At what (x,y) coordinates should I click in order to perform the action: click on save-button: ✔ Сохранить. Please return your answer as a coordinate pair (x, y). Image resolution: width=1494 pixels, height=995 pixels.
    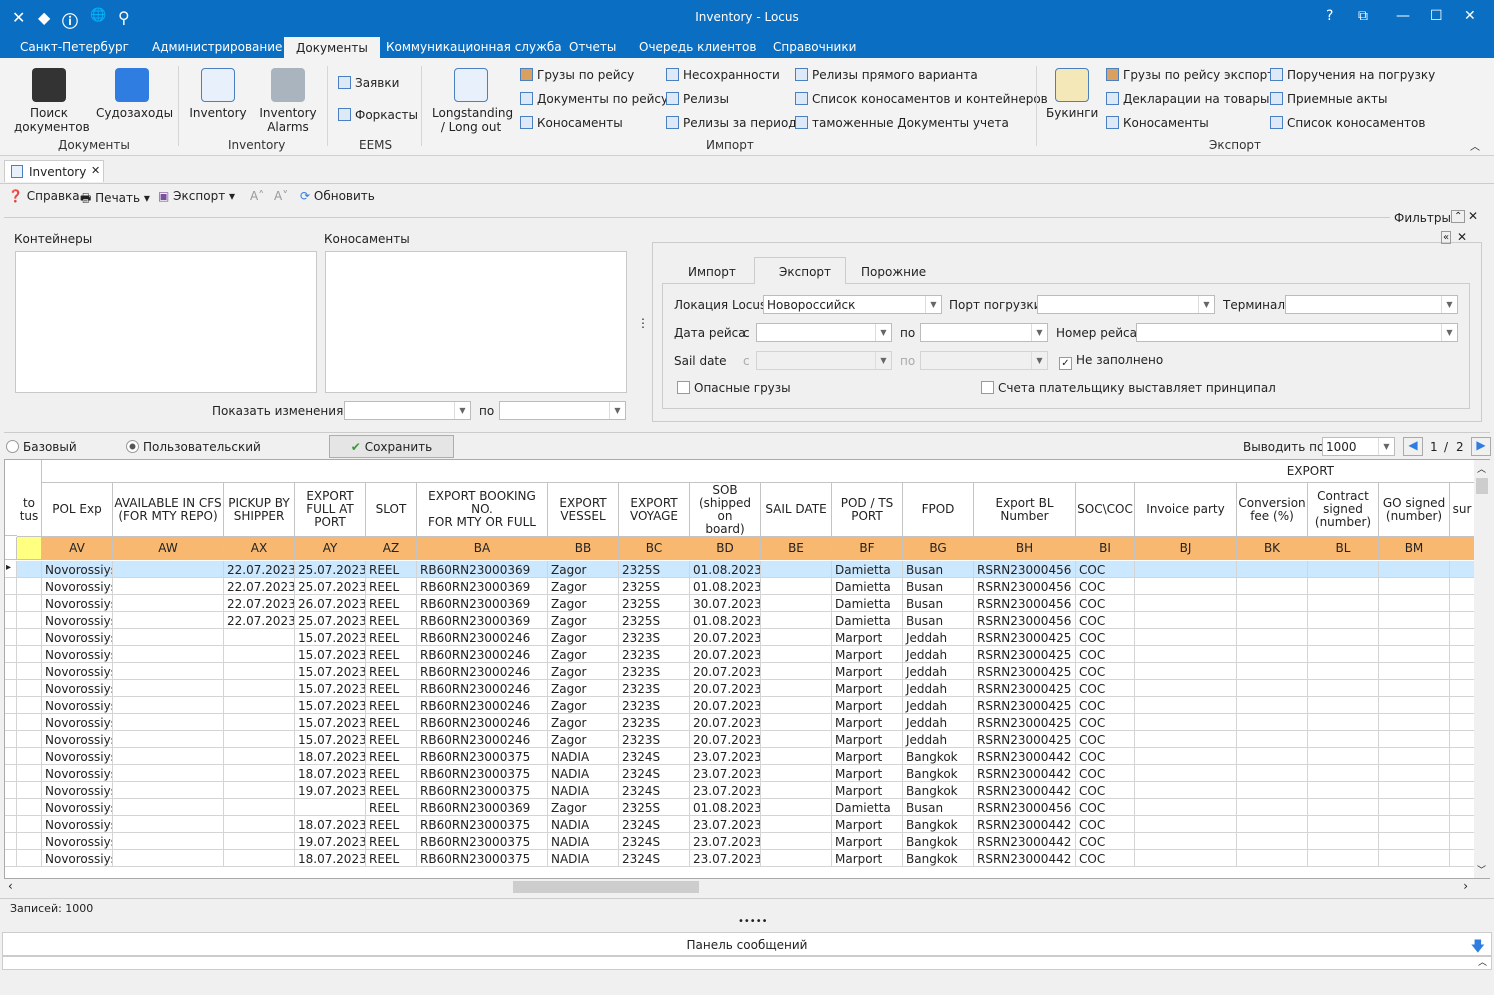
    Looking at the image, I should click on (391, 446).